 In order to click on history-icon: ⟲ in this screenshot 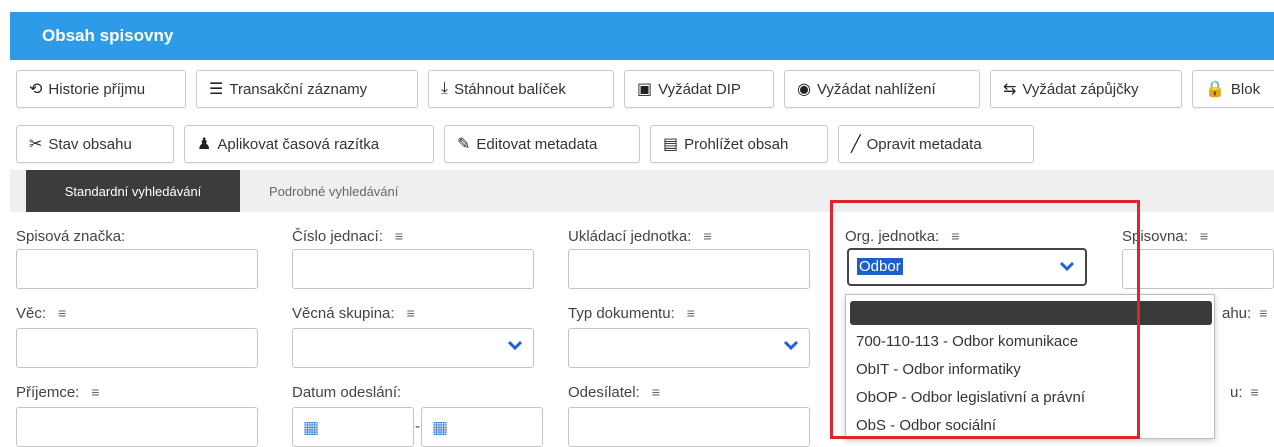, I will do `click(36, 89)`.